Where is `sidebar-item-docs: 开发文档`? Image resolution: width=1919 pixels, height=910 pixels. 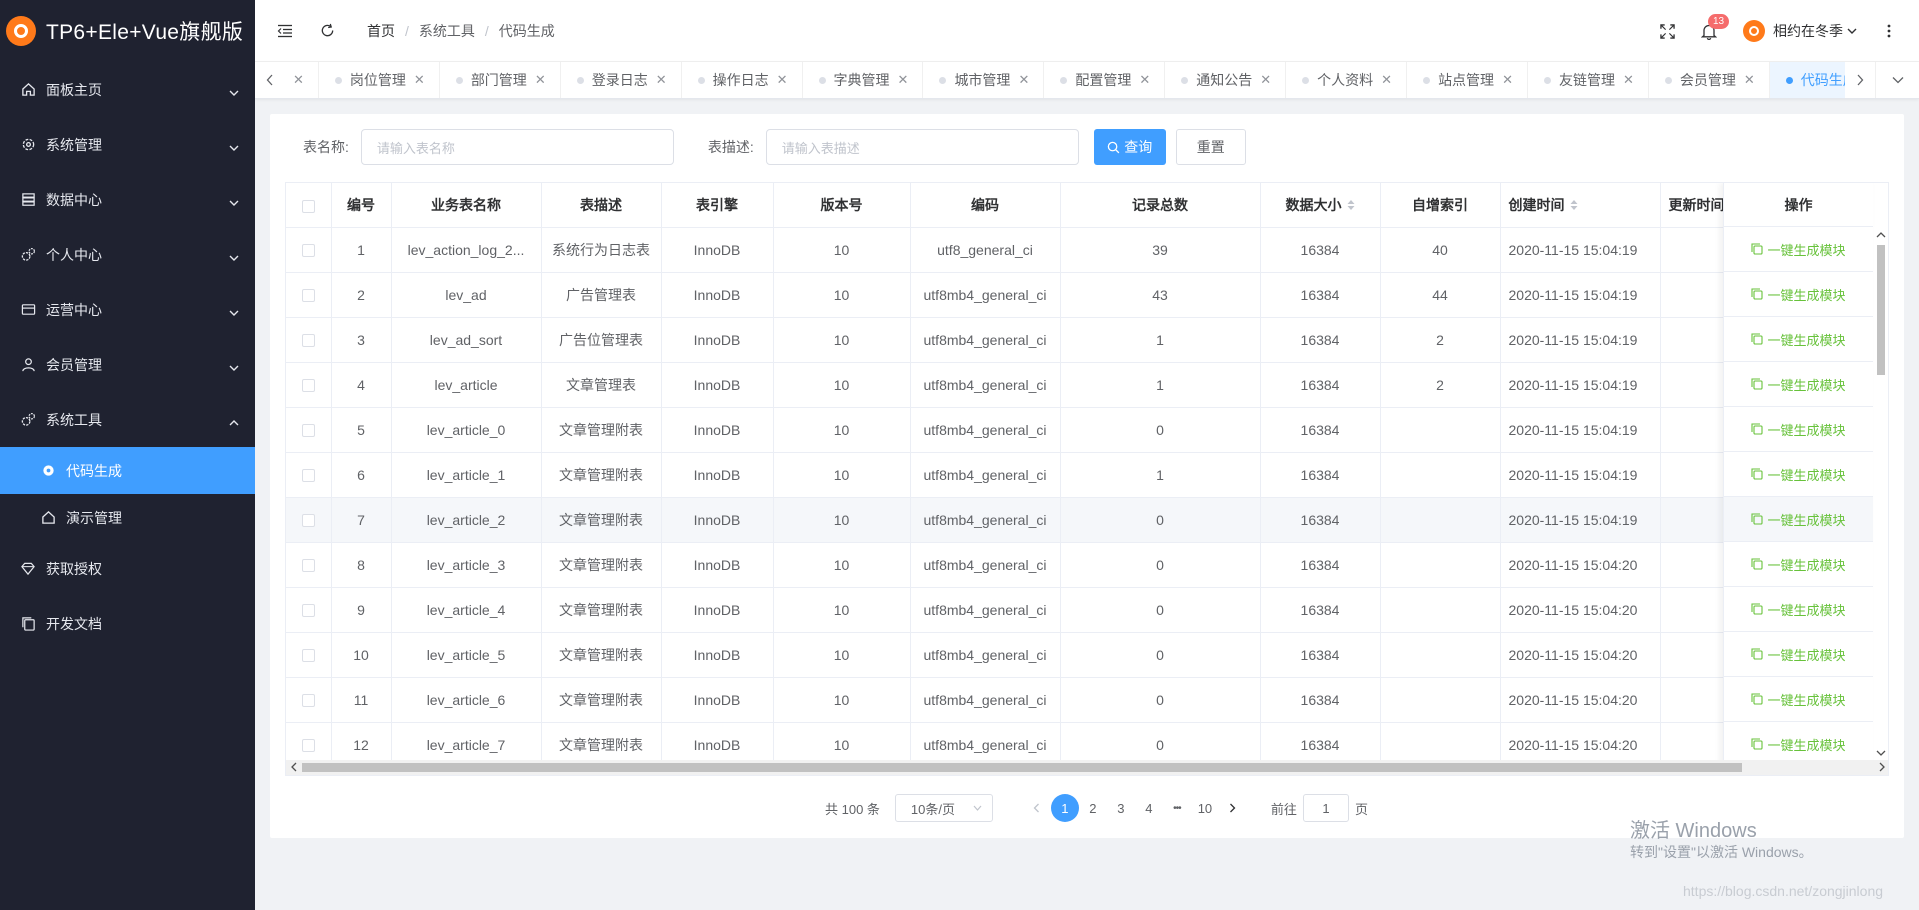
sidebar-item-docs: 开发文档 is located at coordinates (127, 623).